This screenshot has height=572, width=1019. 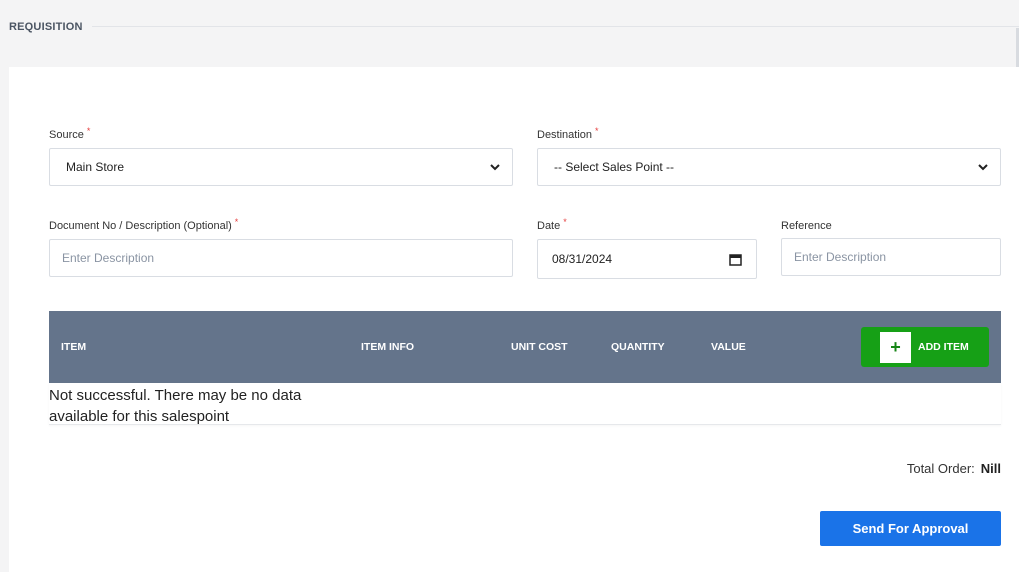 What do you see at coordinates (108, 258) in the screenshot?
I see `document-placeholder: Enter Description` at bounding box center [108, 258].